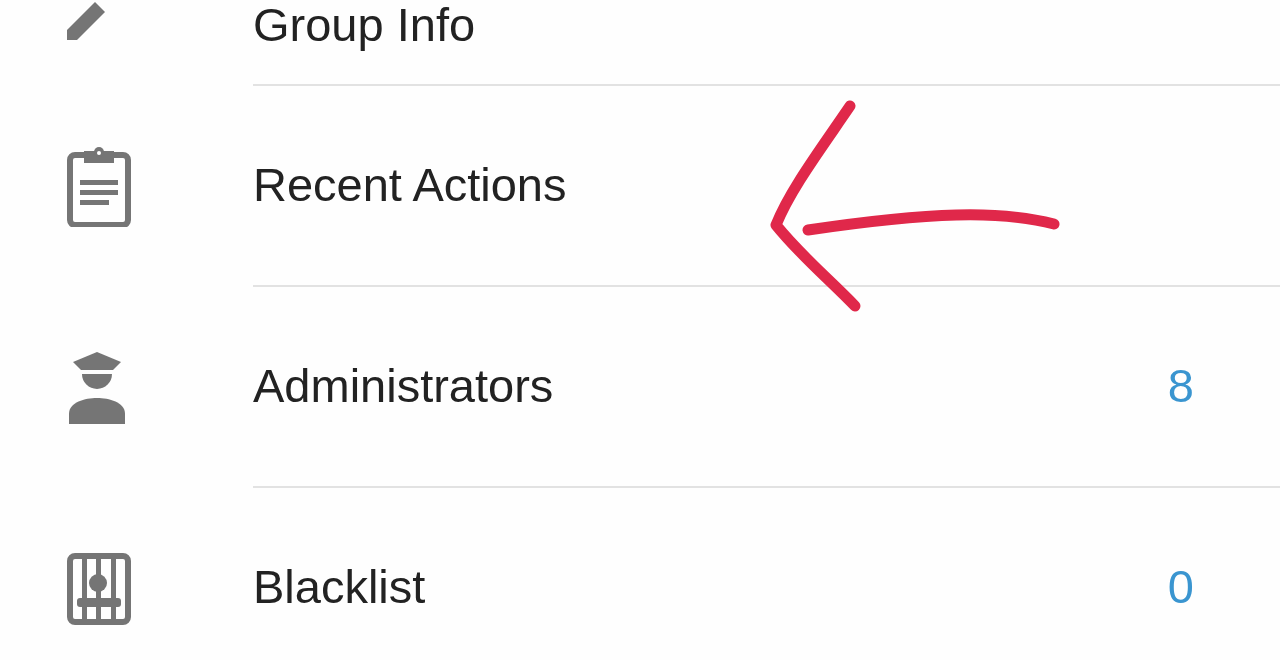  Describe the element at coordinates (87, 20) in the screenshot. I see `pencil-icon` at that location.